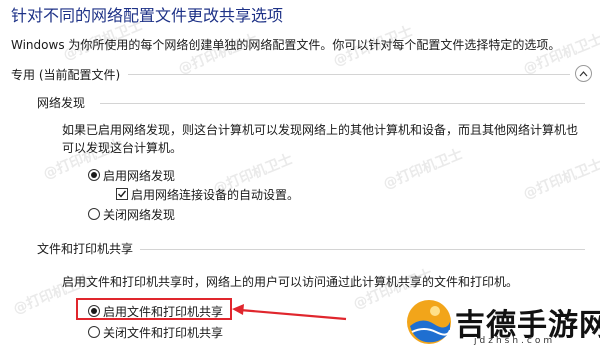  Describe the element at coordinates (94, 214) in the screenshot. I see `network-discovery-off-radio` at that location.